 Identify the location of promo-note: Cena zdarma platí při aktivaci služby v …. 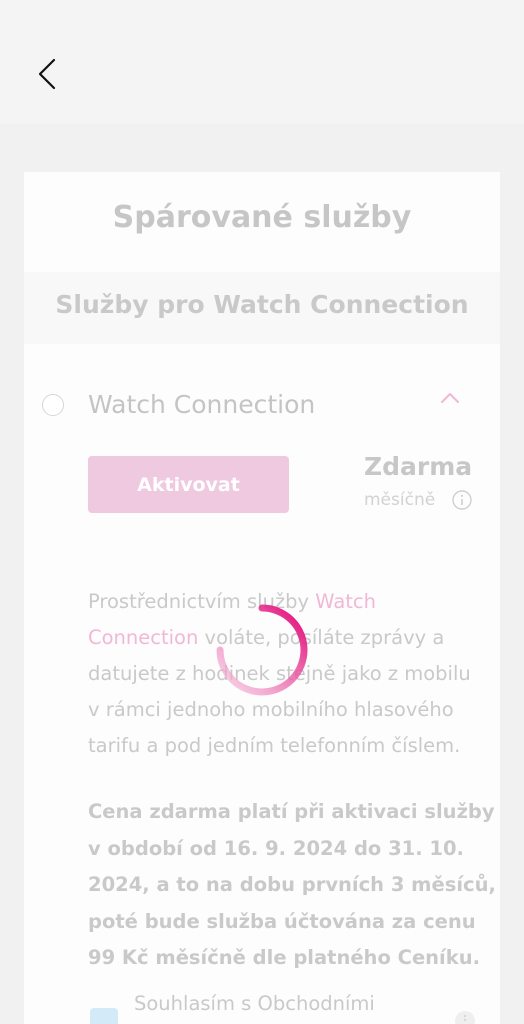
(292, 884).